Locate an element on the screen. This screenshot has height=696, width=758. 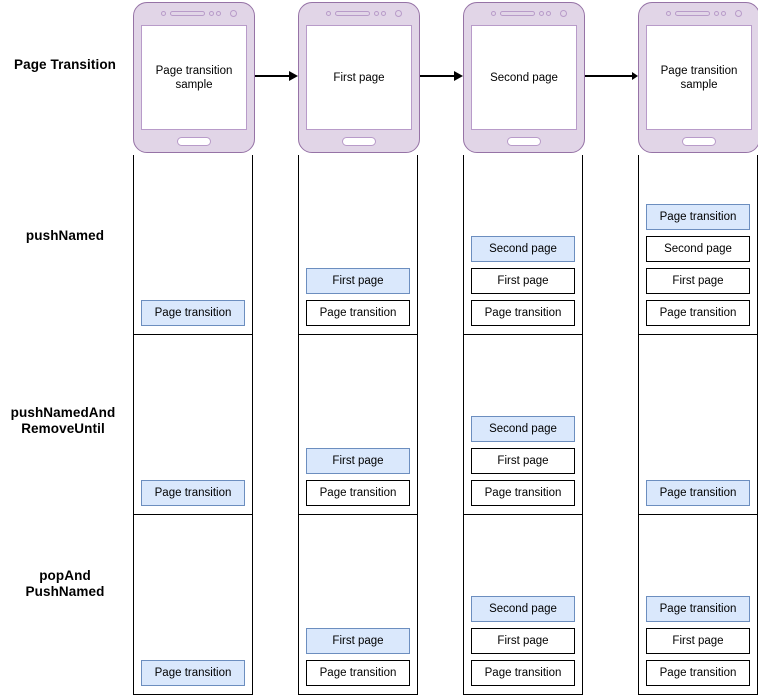
navigation-stack-3-2: Second page First page Page transition is located at coordinates (523, 605).